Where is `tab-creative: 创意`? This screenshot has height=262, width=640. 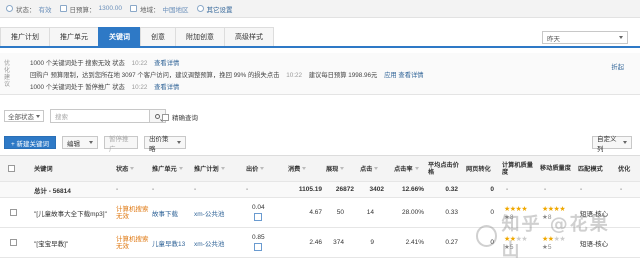
tab-creative: 创意 is located at coordinates (158, 36).